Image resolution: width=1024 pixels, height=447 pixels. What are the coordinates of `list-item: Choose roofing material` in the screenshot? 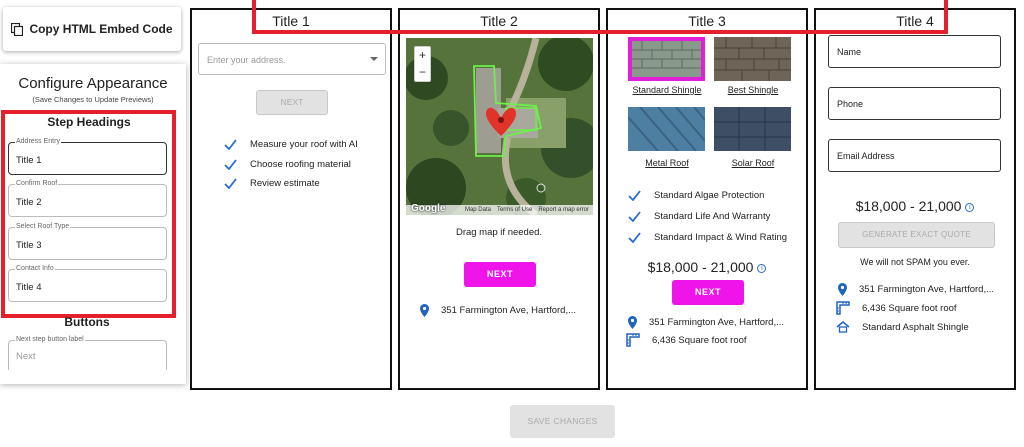 It's located at (291, 165).